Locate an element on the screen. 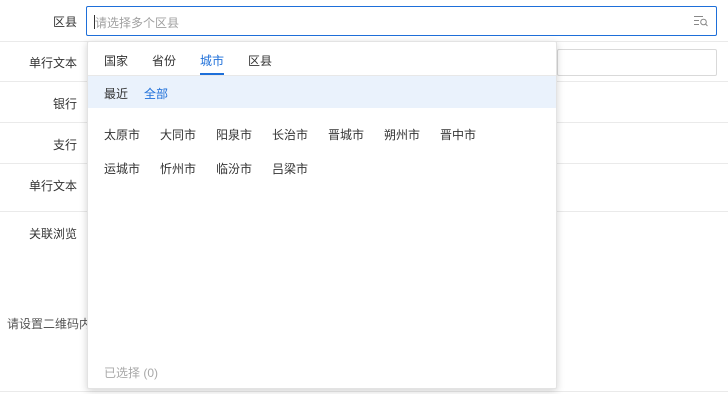 This screenshot has height=394, width=728. subtab-all: 全部 is located at coordinates (156, 93).